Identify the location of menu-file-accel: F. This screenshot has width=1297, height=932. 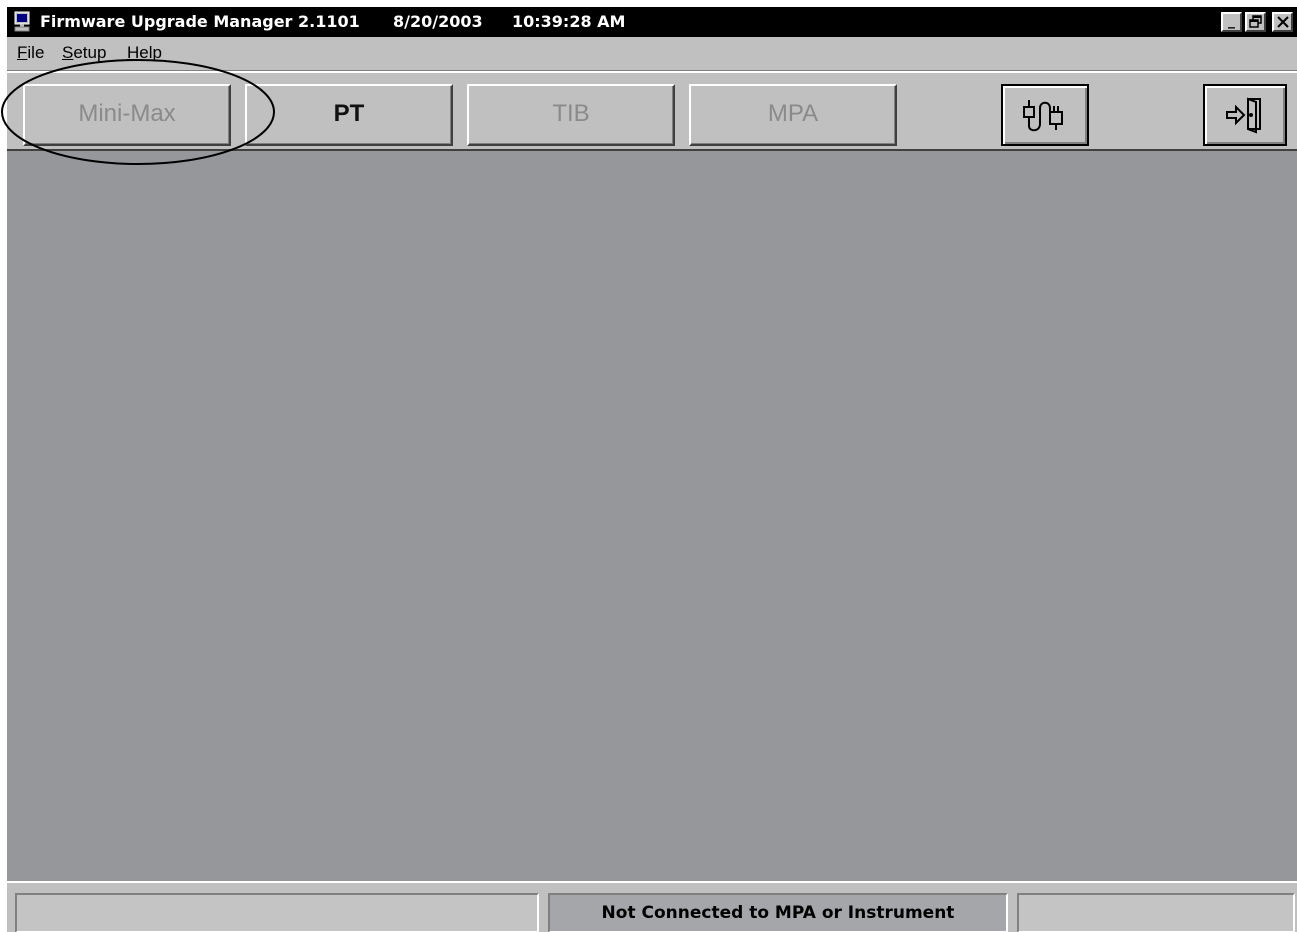
(22, 52).